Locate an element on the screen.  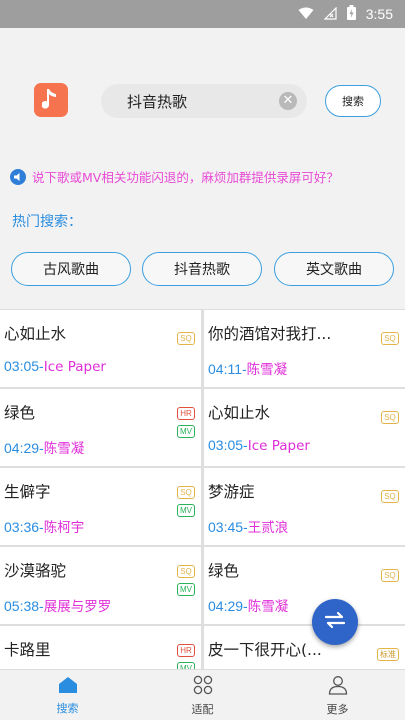
nav-search: 搜索 is located at coordinates (67, 695).